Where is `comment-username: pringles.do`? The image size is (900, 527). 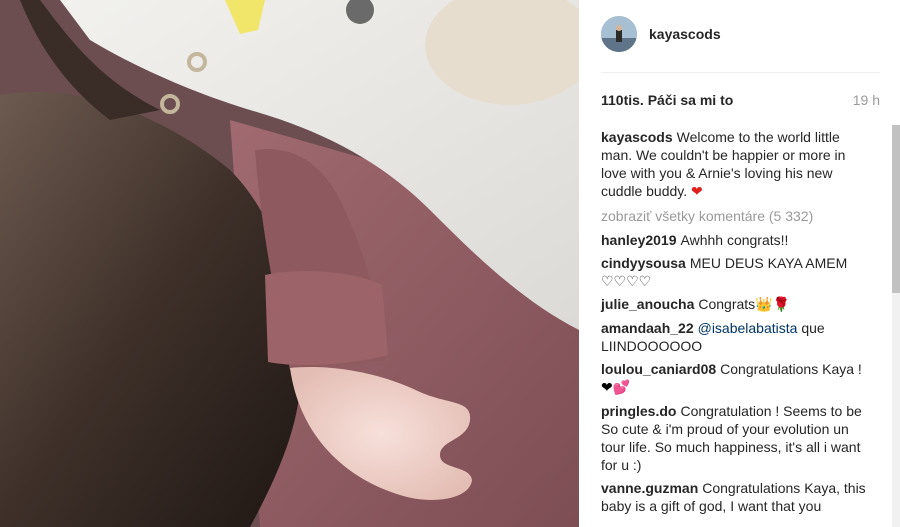
comment-username: pringles.do is located at coordinates (638, 411).